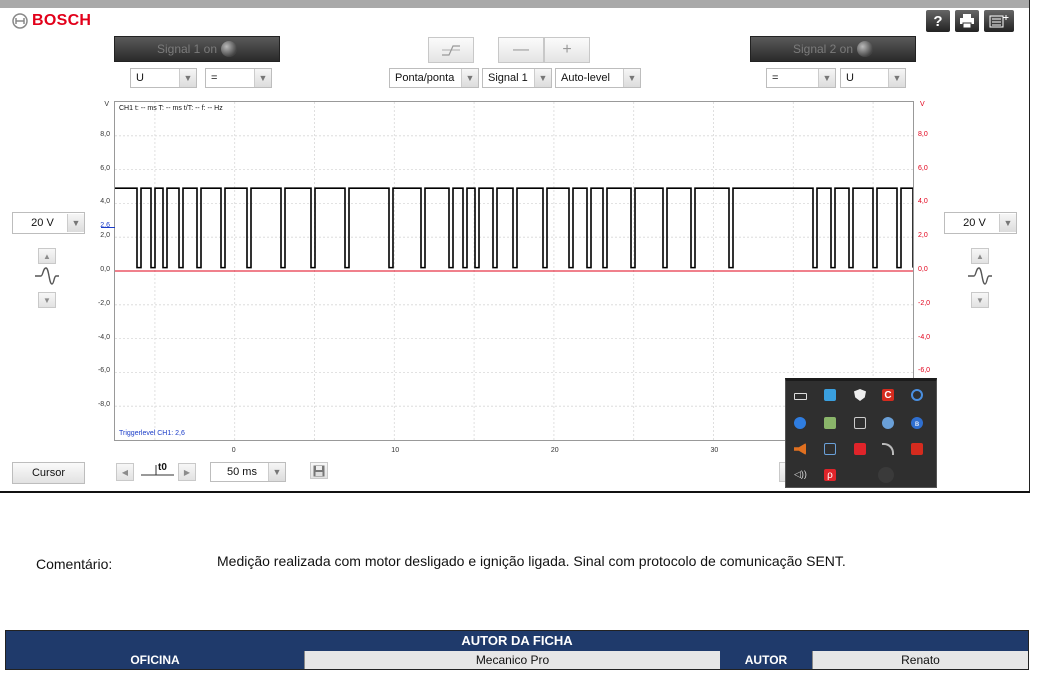 Image resolution: width=1037 pixels, height=678 pixels. What do you see at coordinates (850, 78) in the screenshot?
I see `ch2-unit-value: U` at bounding box center [850, 78].